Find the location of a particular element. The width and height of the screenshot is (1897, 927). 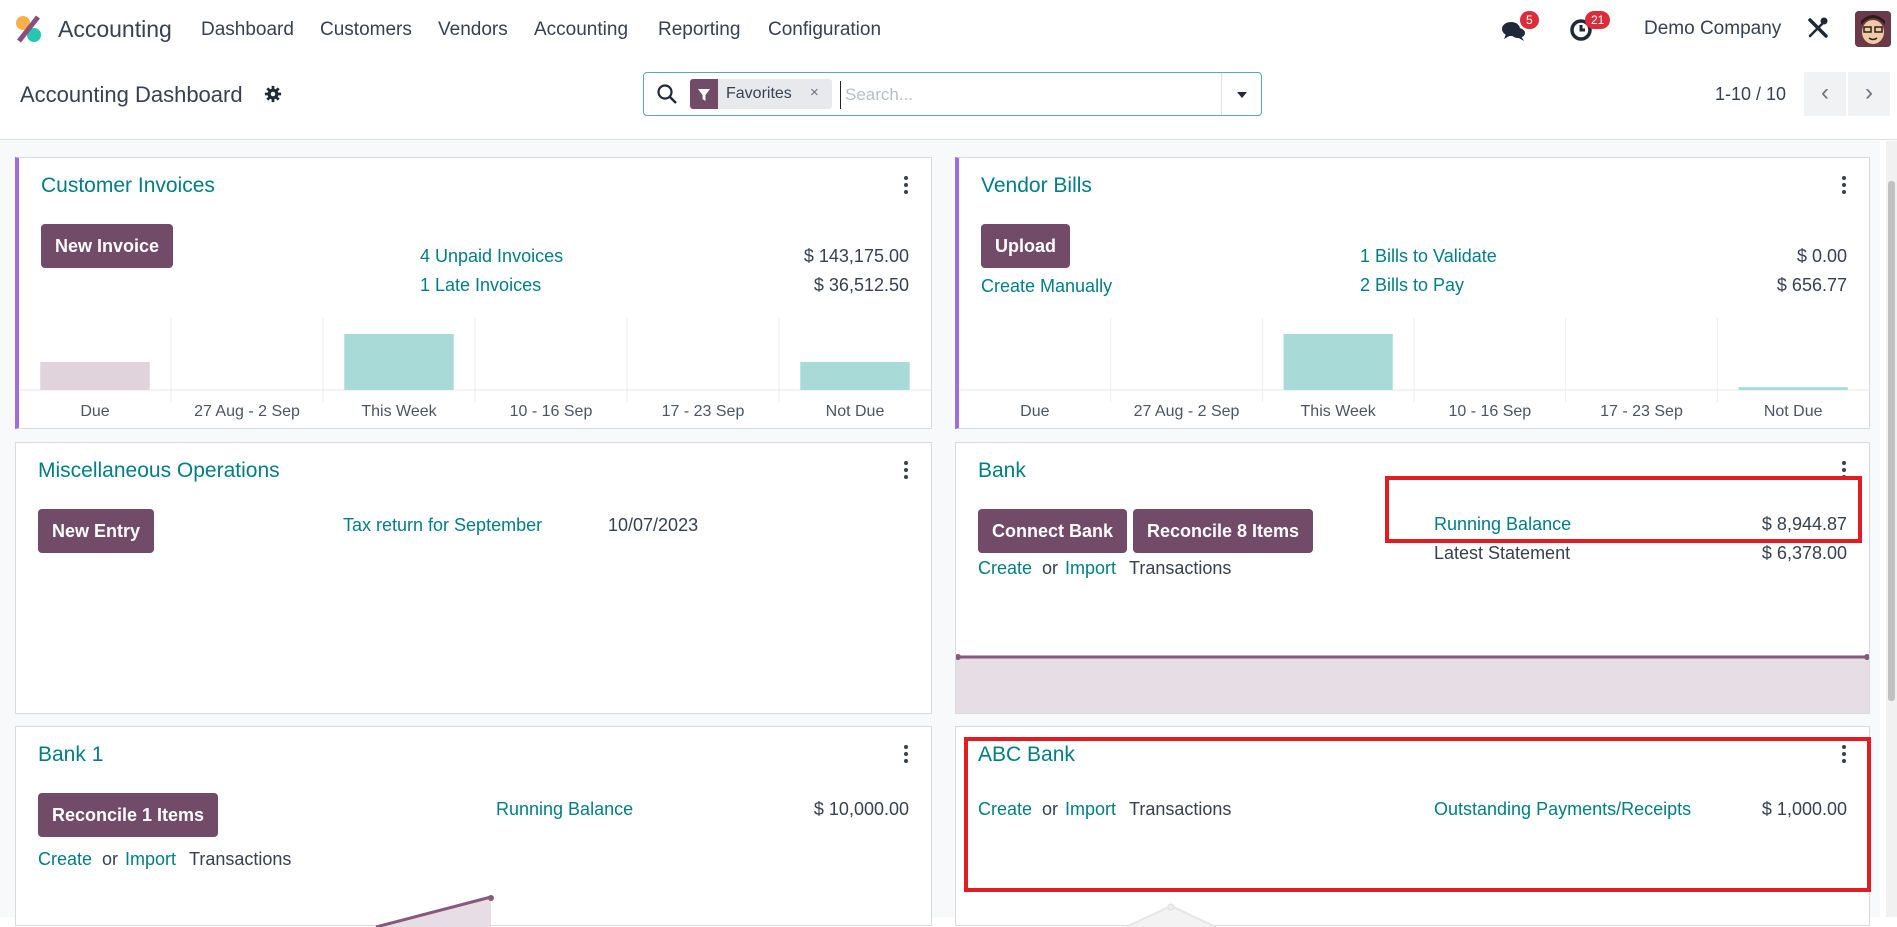

search-bar: Favorites × is located at coordinates (952, 94).